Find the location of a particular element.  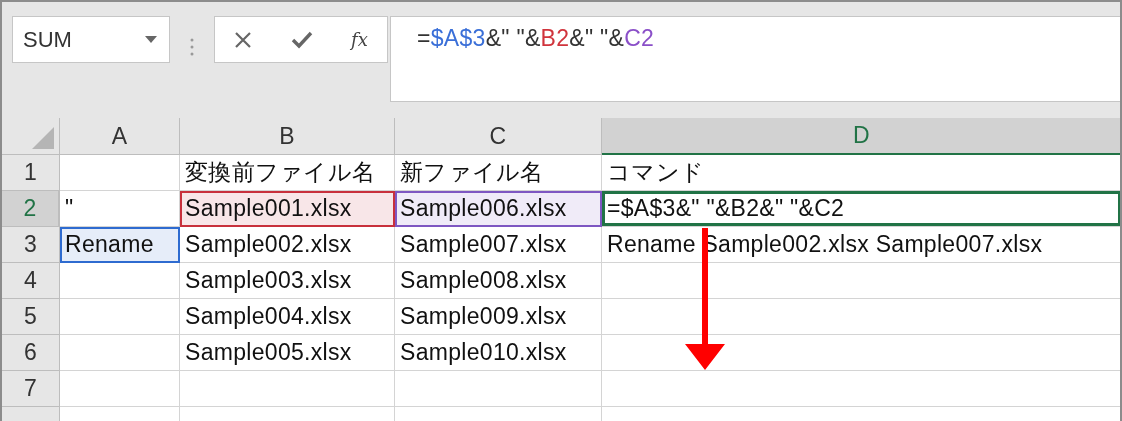

corner-triangle-icon is located at coordinates (43, 138).